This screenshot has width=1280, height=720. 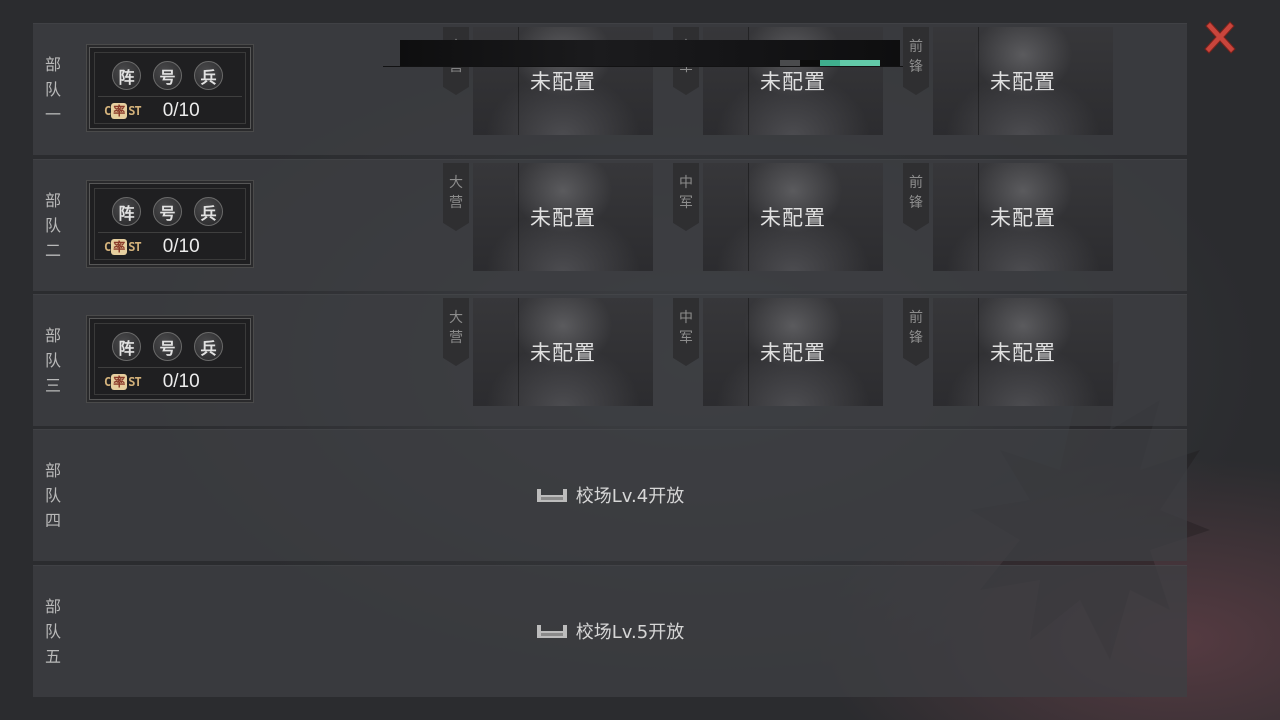 What do you see at coordinates (52, 225) in the screenshot?
I see `troop-name: 部队二` at bounding box center [52, 225].